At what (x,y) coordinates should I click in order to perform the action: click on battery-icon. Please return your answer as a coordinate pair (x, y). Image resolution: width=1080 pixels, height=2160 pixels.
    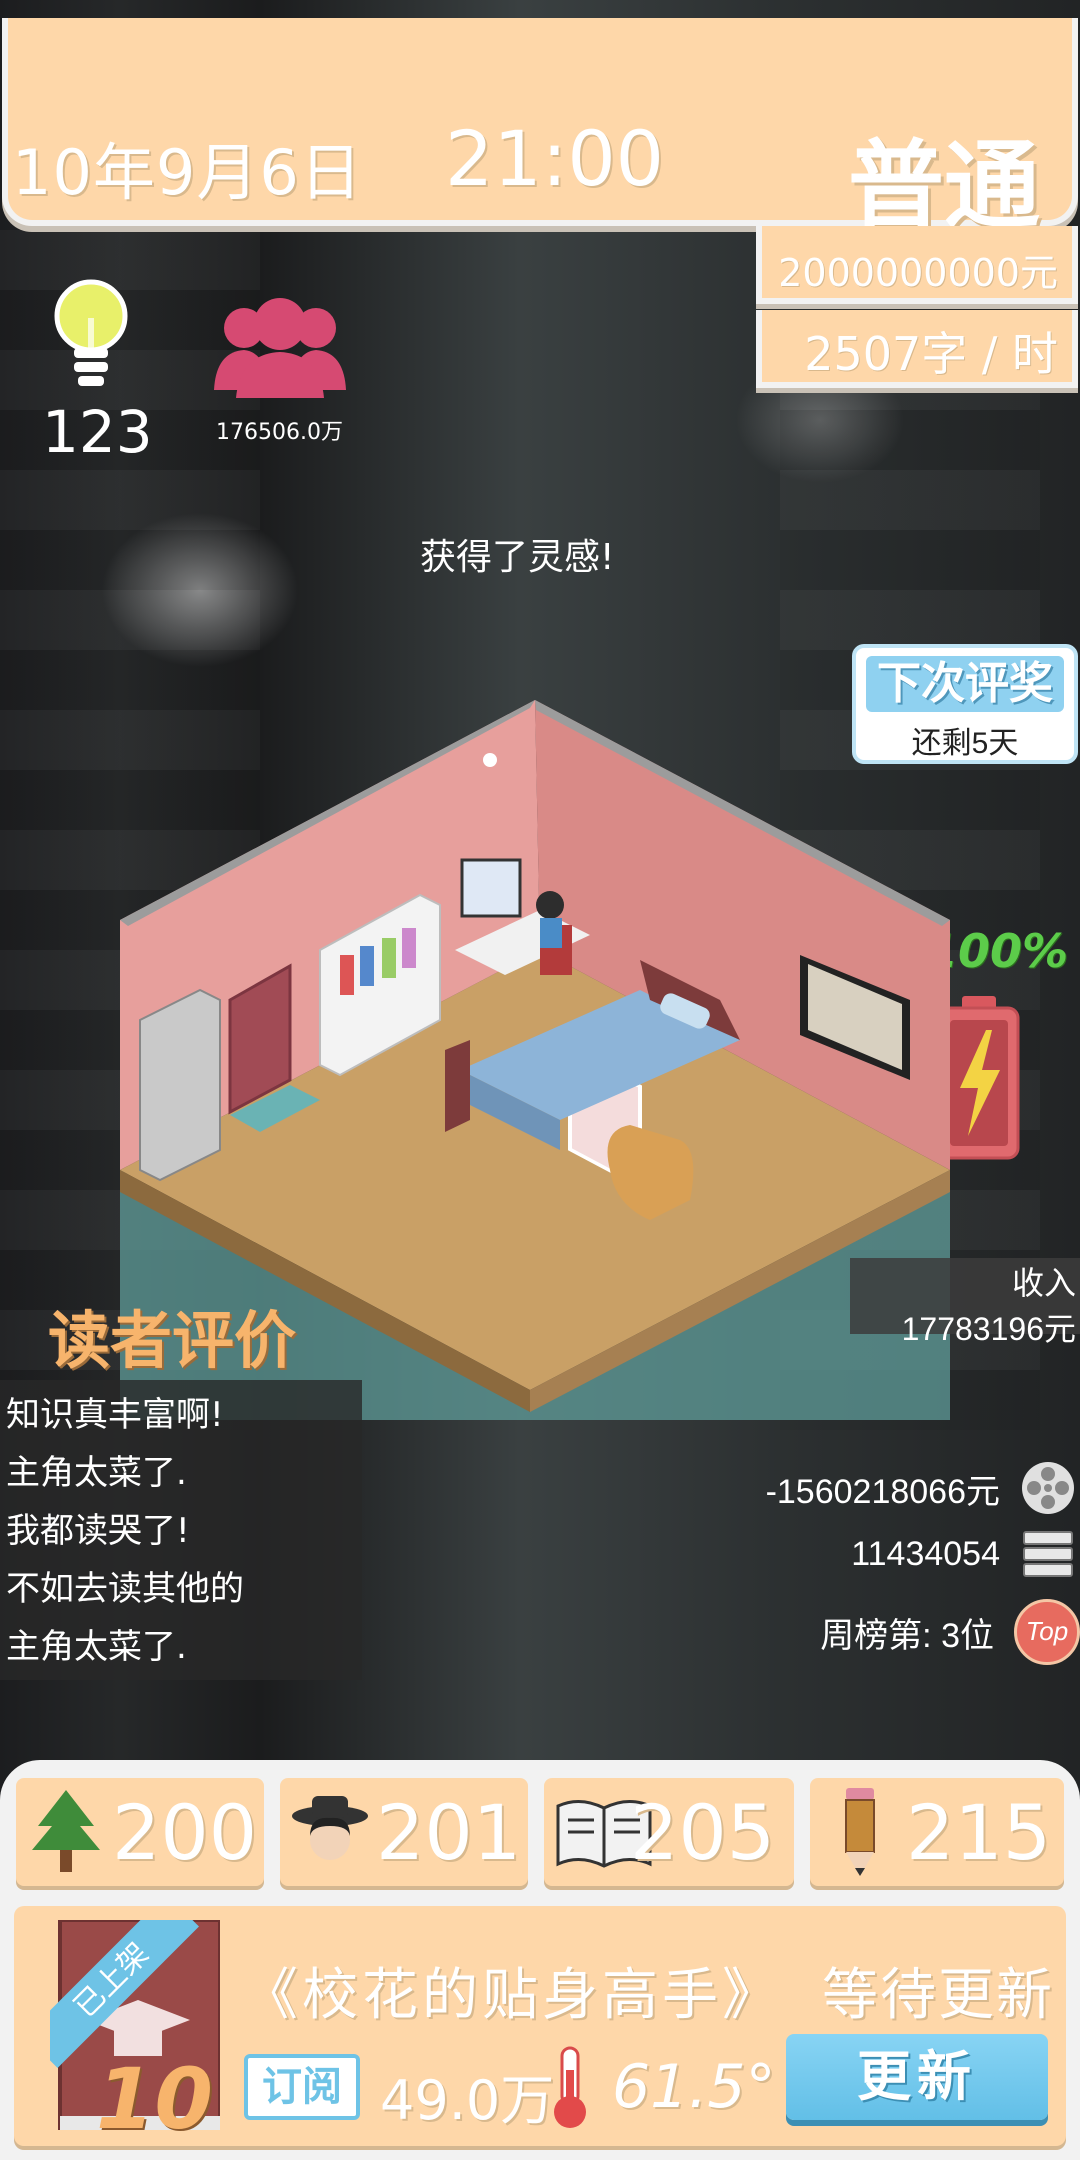
    Looking at the image, I should click on (979, 1078).